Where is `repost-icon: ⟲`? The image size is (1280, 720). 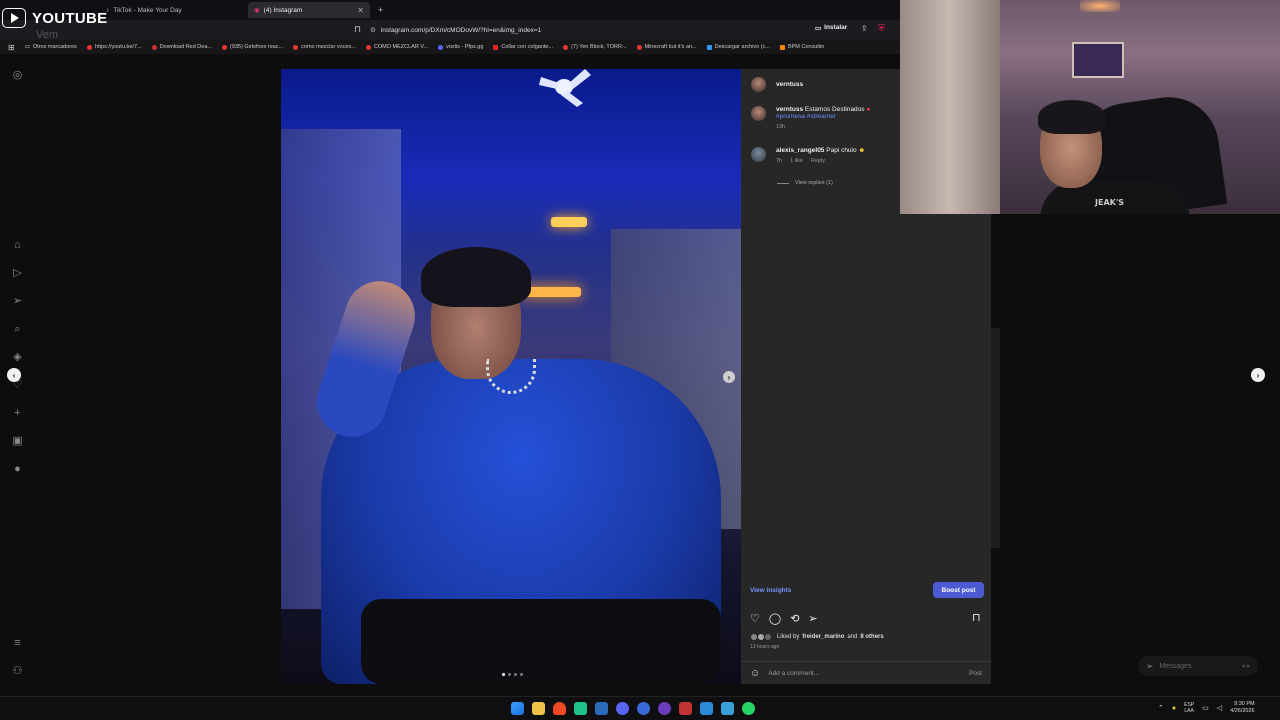
repost-icon: ⟲ is located at coordinates (794, 618).